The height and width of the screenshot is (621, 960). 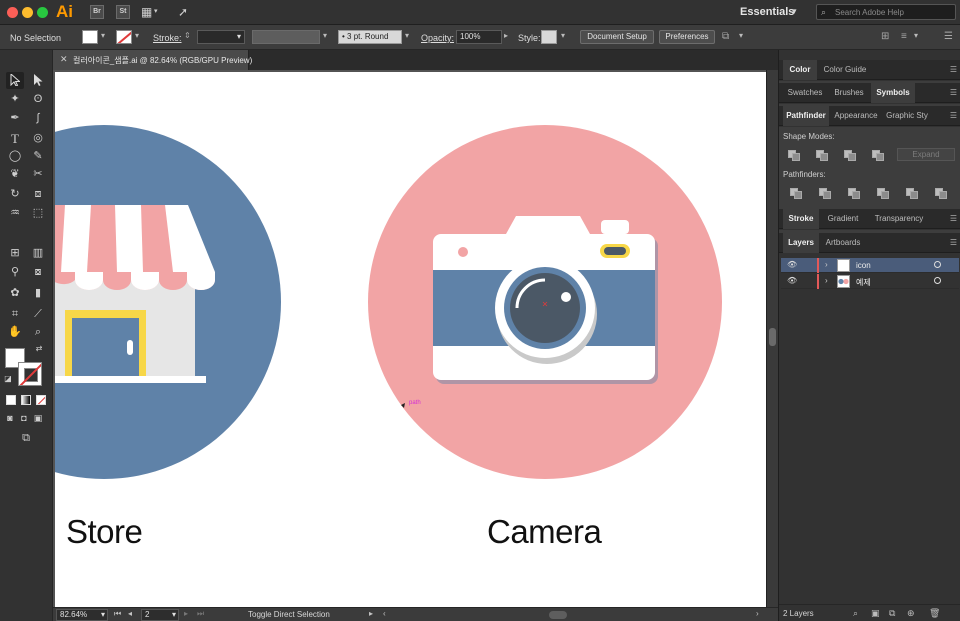 I want to click on create-sublayer-icon: ⧉, so click(x=892, y=613).